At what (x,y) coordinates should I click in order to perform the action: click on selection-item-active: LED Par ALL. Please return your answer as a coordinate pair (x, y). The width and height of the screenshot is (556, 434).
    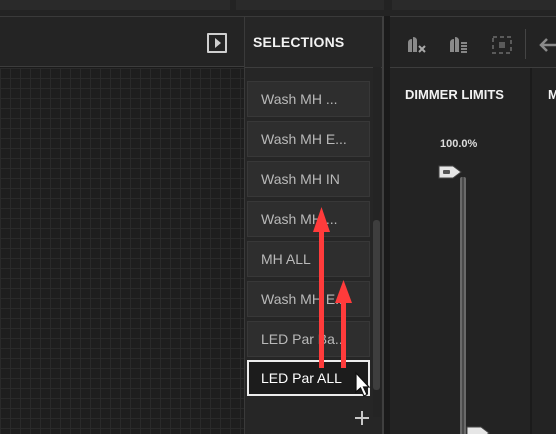
    Looking at the image, I should click on (308, 378).